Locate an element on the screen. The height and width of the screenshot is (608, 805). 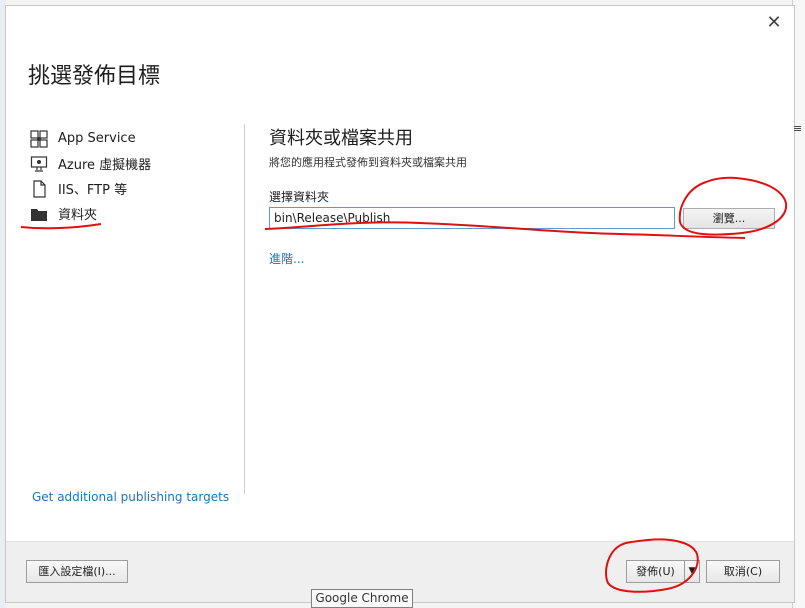
cancel-button: 取消(C) is located at coordinates (743, 571).